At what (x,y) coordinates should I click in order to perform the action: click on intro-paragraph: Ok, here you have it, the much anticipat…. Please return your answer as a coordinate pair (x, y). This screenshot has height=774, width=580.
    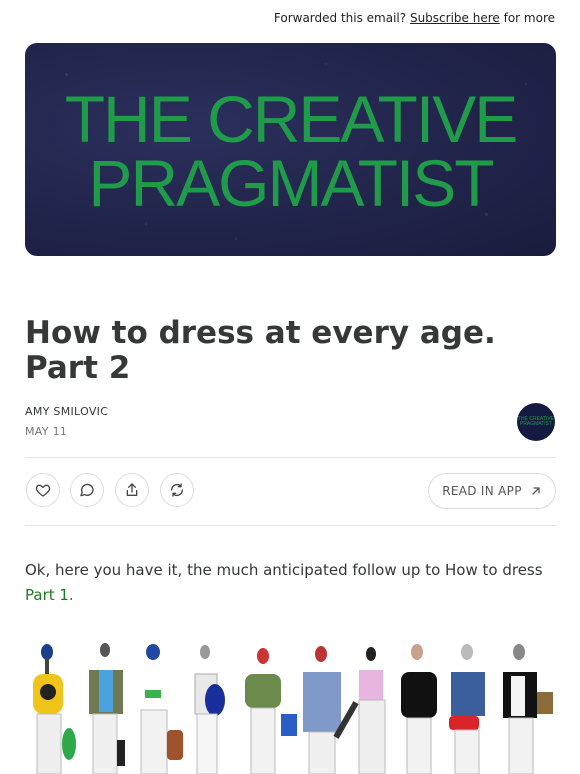
    Looking at the image, I should click on (285, 583).